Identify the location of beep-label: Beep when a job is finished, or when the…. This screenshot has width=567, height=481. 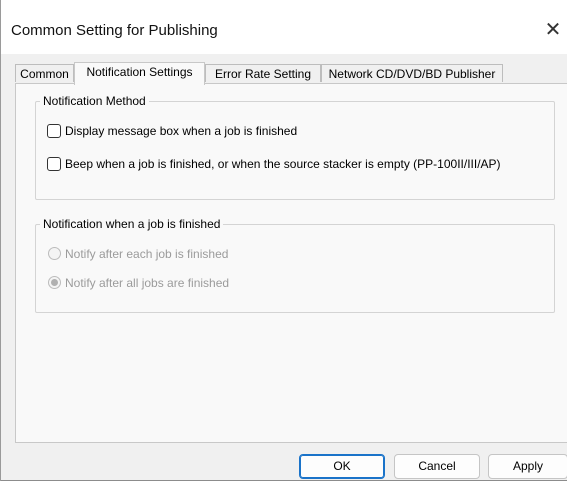
(283, 164).